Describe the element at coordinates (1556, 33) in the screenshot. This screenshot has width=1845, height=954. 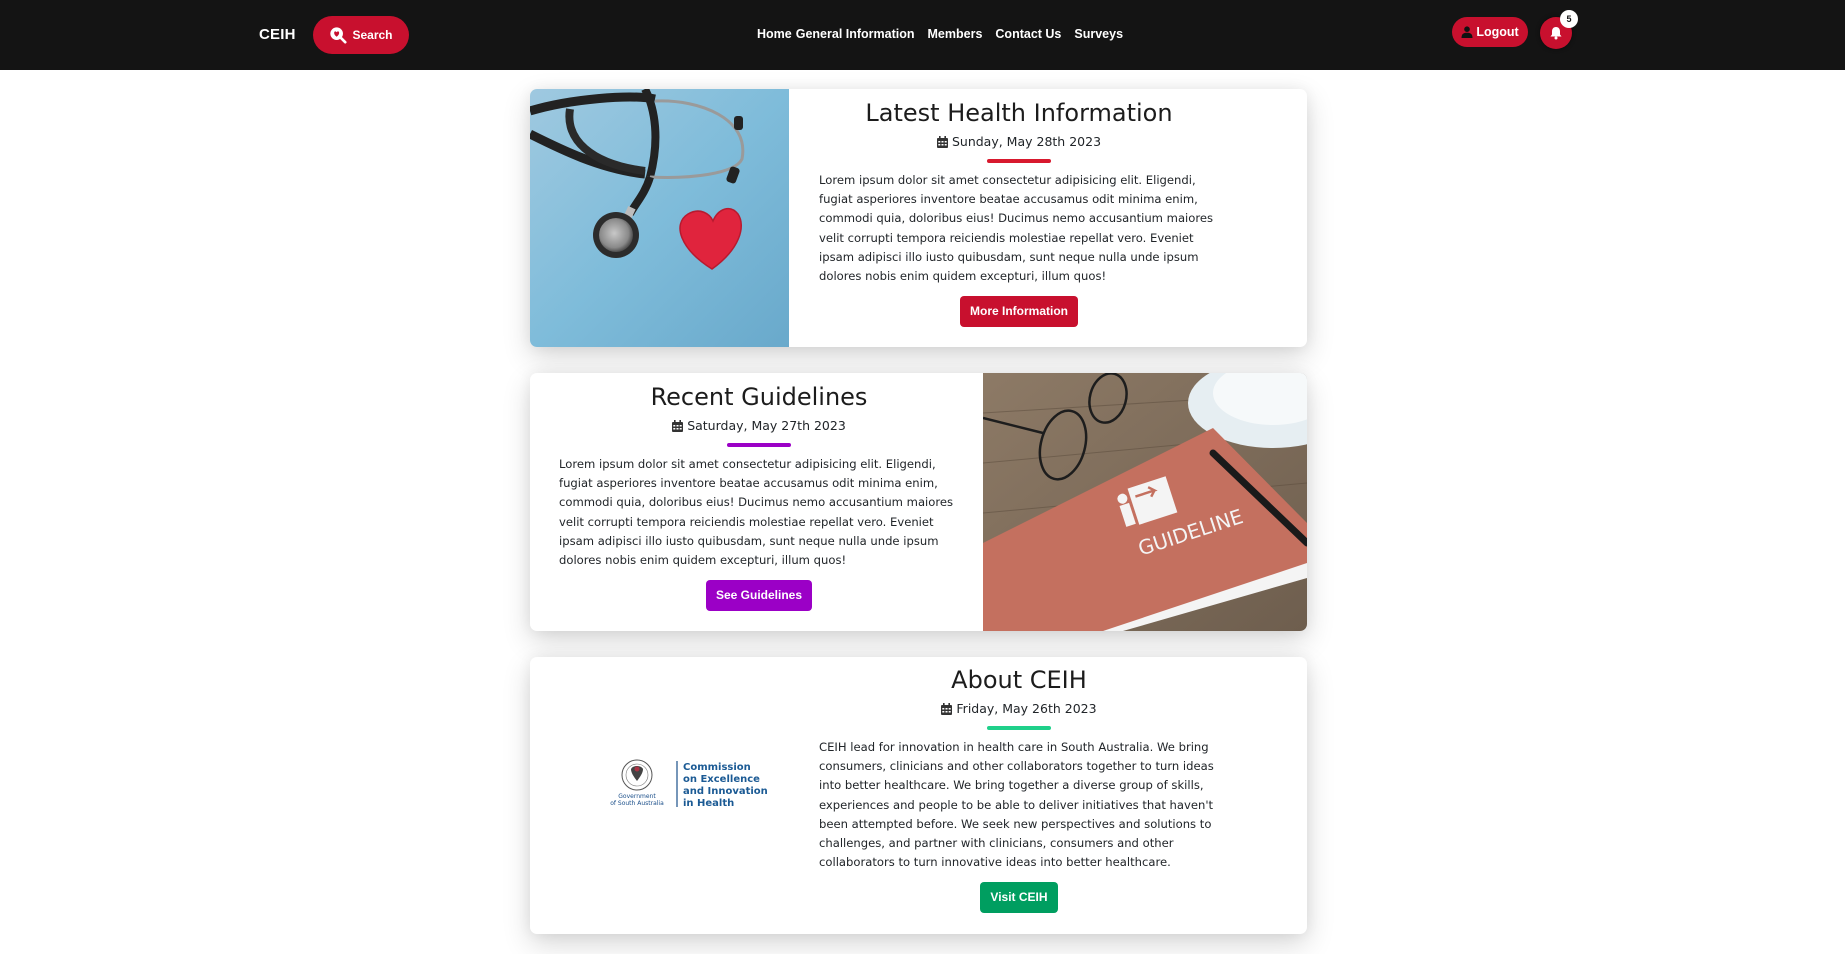
I see `bell-icon` at that location.